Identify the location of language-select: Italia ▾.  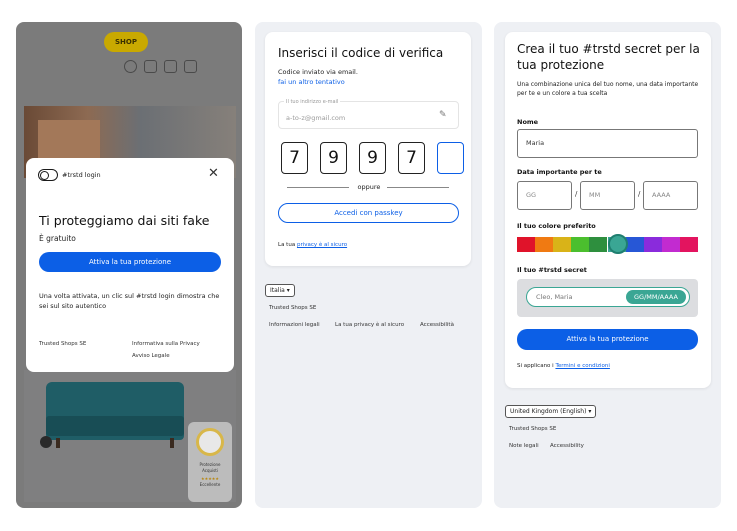
(280, 290).